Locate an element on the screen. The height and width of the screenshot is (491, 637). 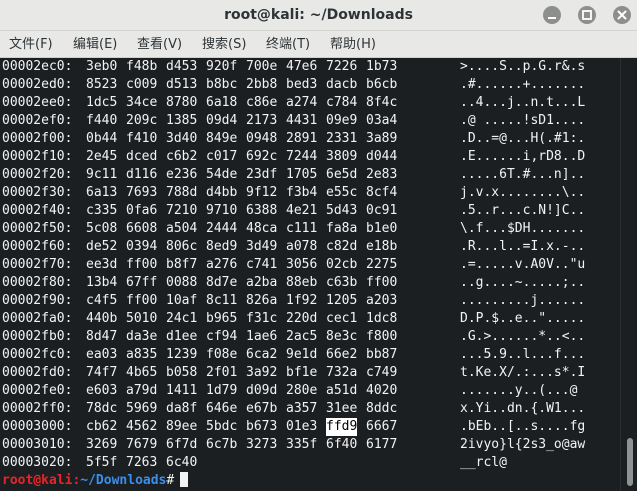
hex-word: 2891 is located at coordinates (302, 138).